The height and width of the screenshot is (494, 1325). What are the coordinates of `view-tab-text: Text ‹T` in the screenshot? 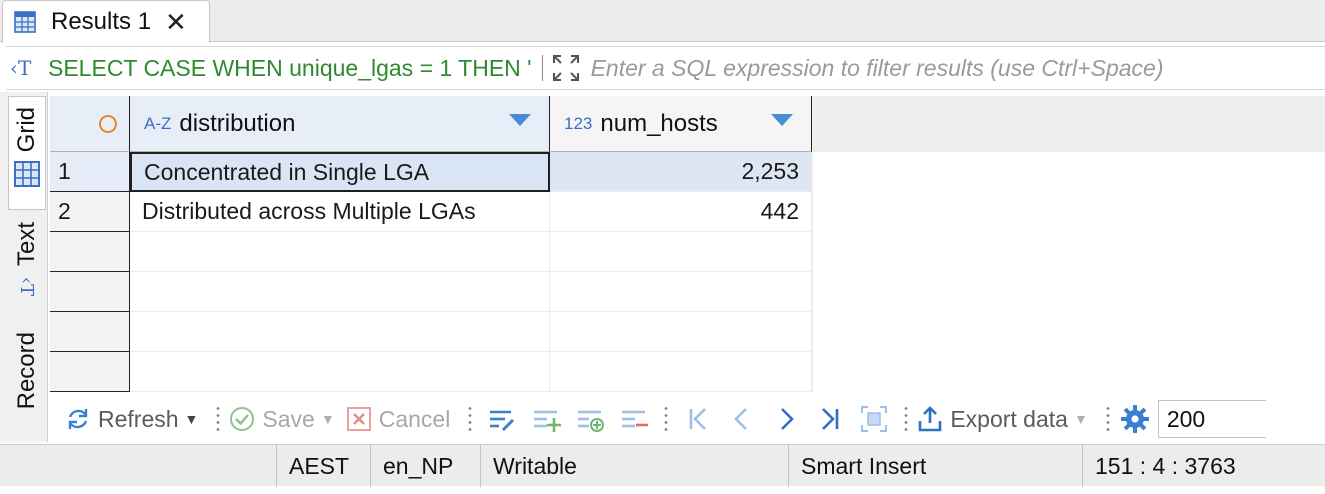 It's located at (27, 270).